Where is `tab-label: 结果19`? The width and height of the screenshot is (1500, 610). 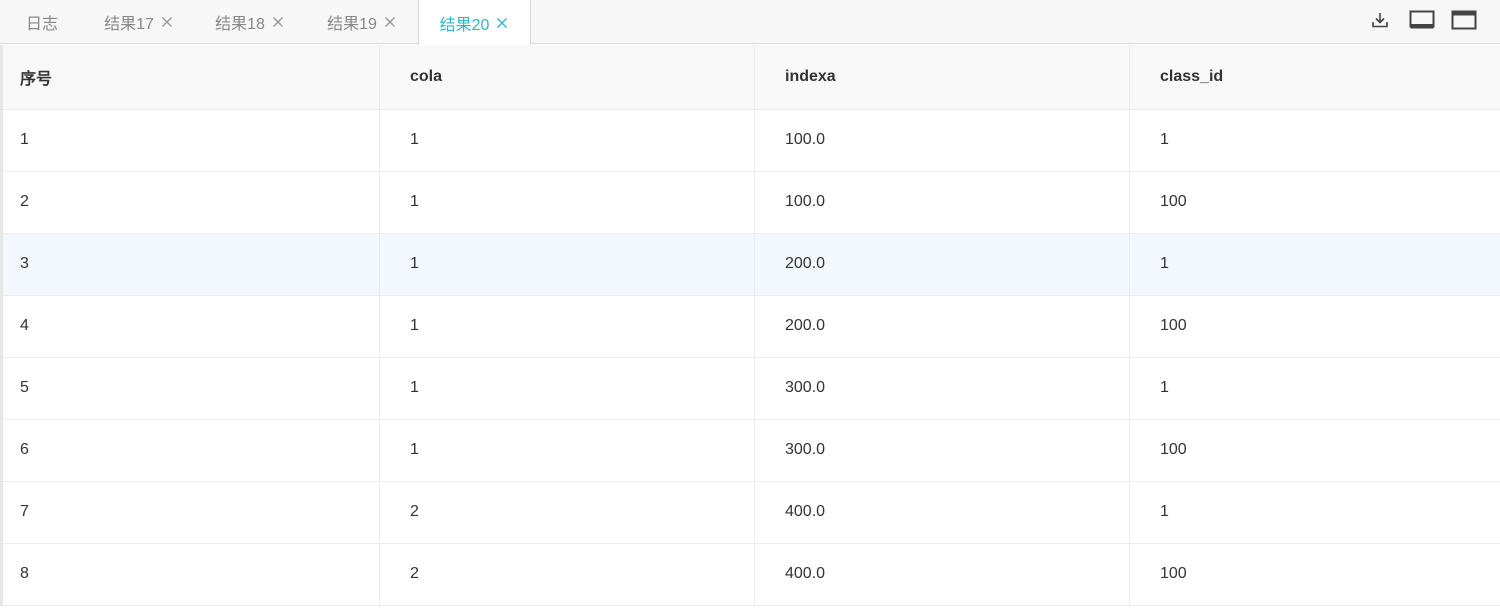
tab-label: 结果19 is located at coordinates (352, 24).